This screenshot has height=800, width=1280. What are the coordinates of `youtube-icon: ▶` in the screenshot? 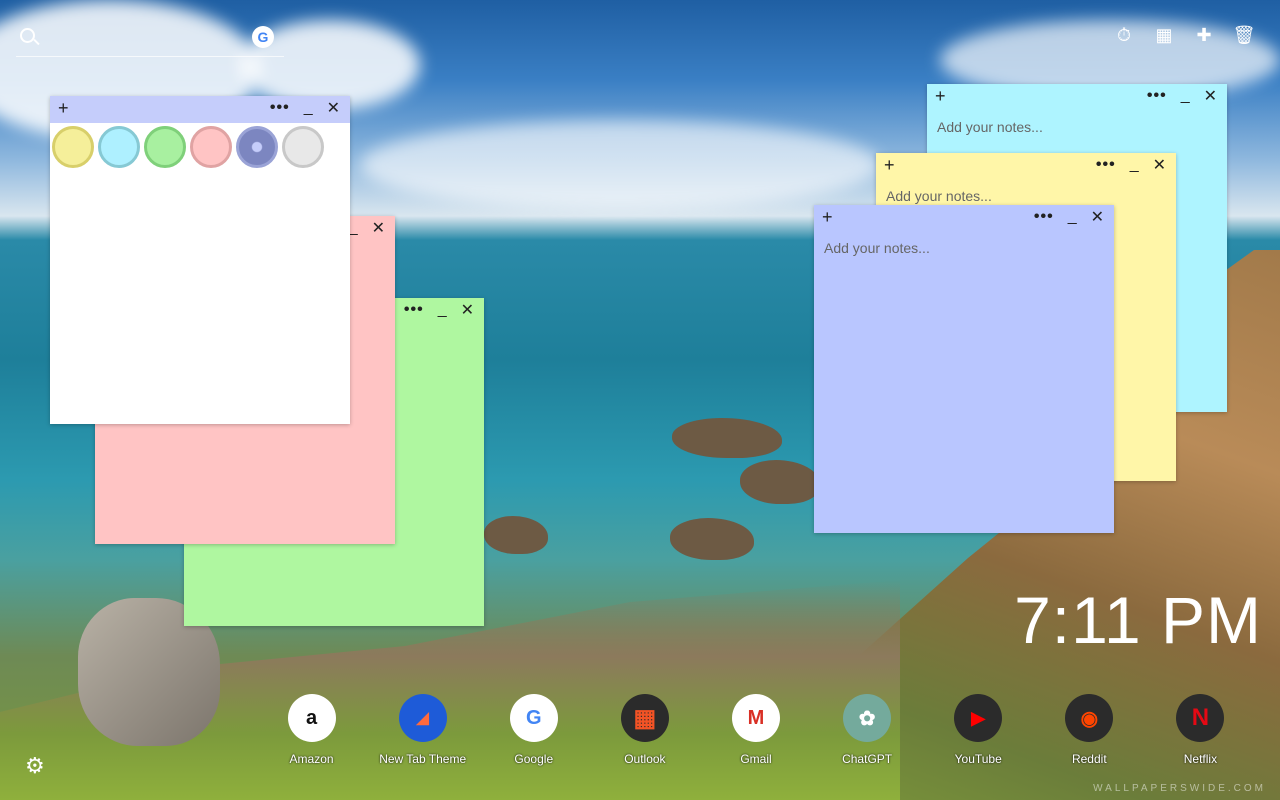 It's located at (978, 718).